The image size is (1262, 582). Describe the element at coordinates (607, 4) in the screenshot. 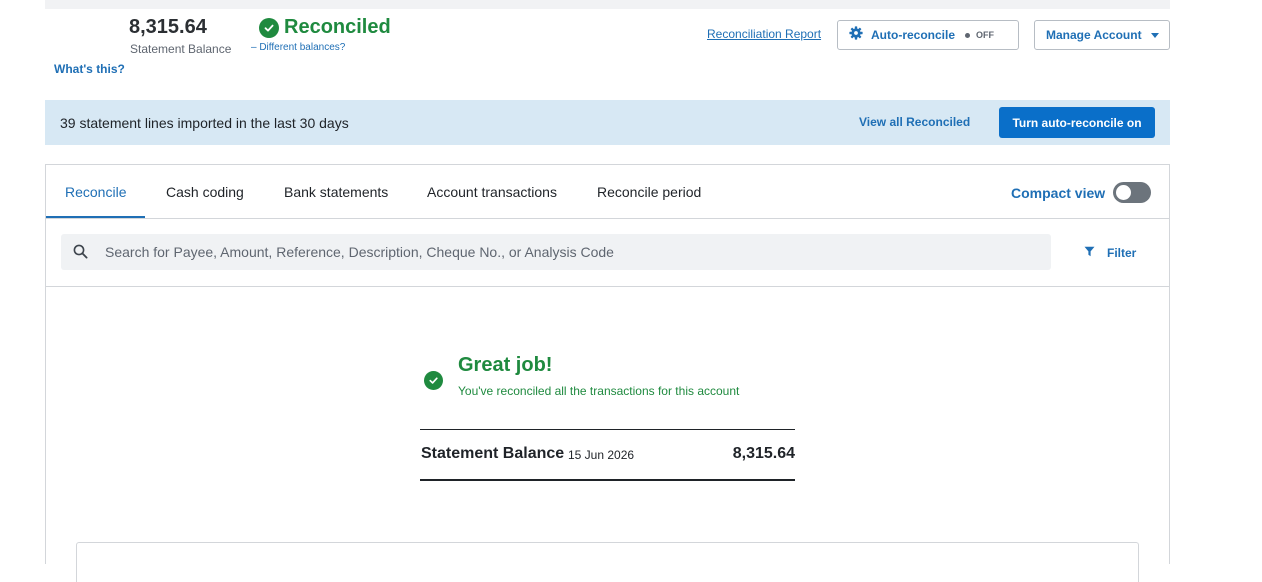

I see `top-strip` at that location.